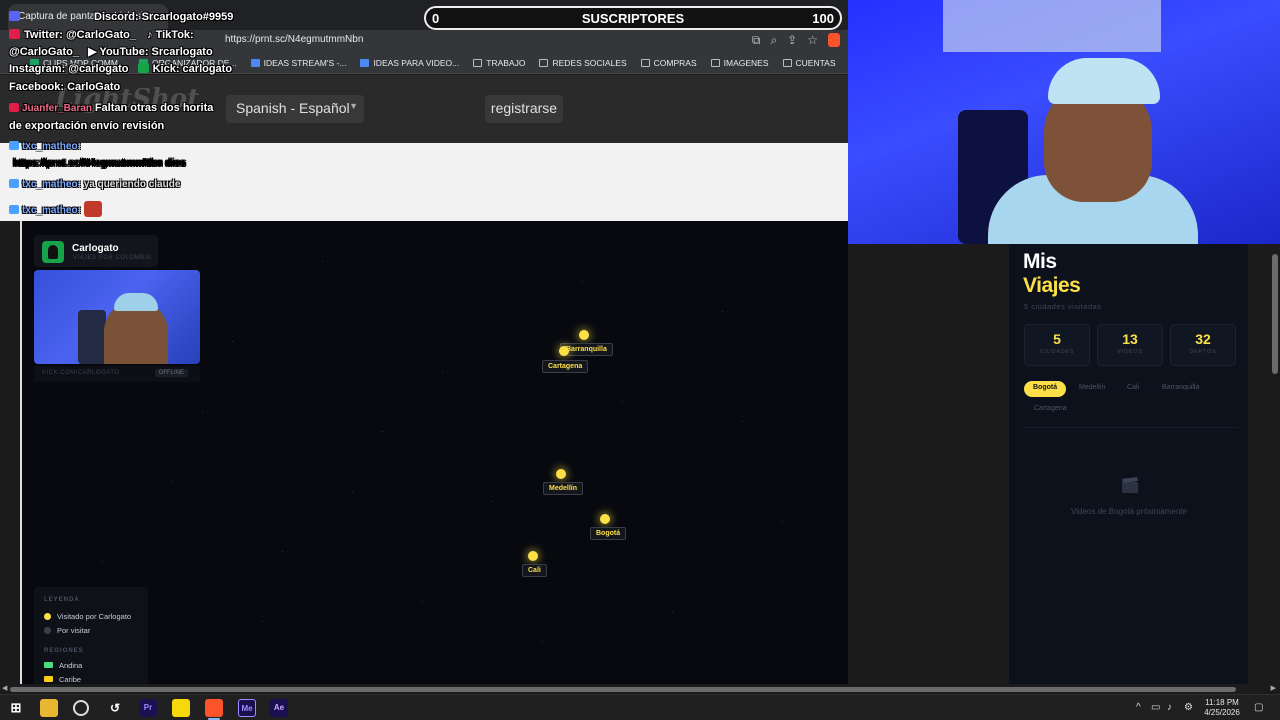  I want to click on language-label: Spanish - Español, so click(293, 108).